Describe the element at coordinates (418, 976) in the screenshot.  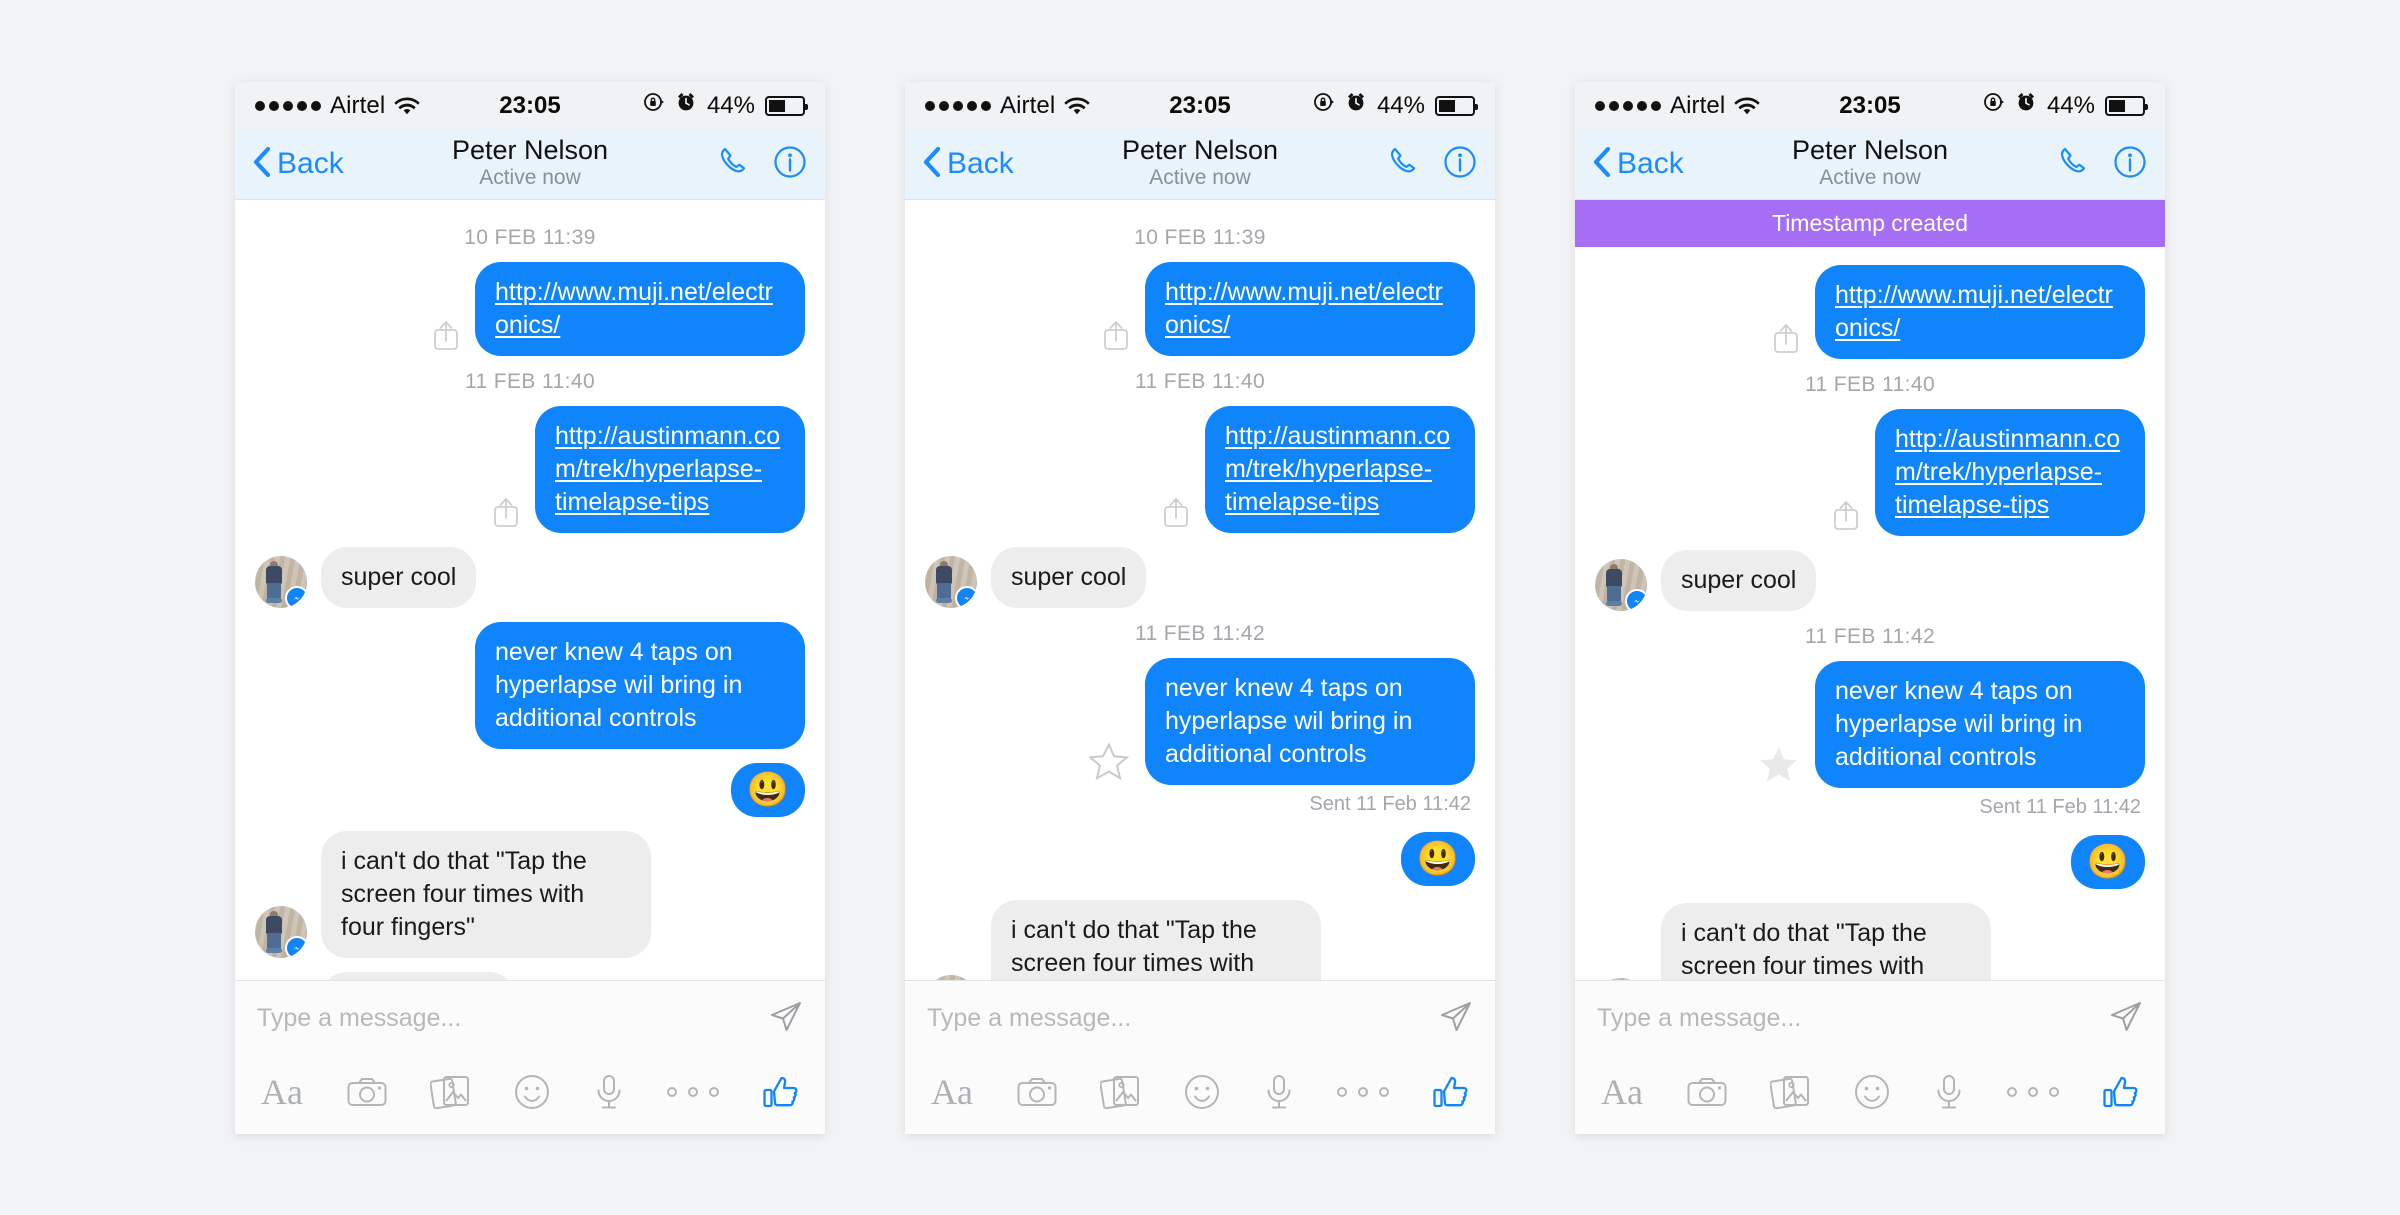
I see `message-bubble: sema working` at that location.